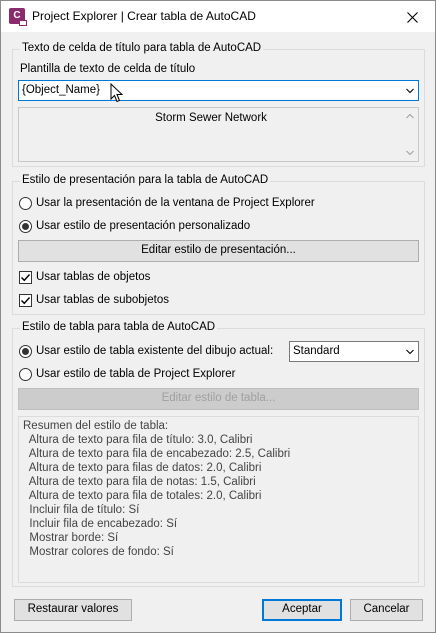  I want to click on table-style-group-heading: Estilo de tabla para tabla de AutoCAD, so click(119, 327).